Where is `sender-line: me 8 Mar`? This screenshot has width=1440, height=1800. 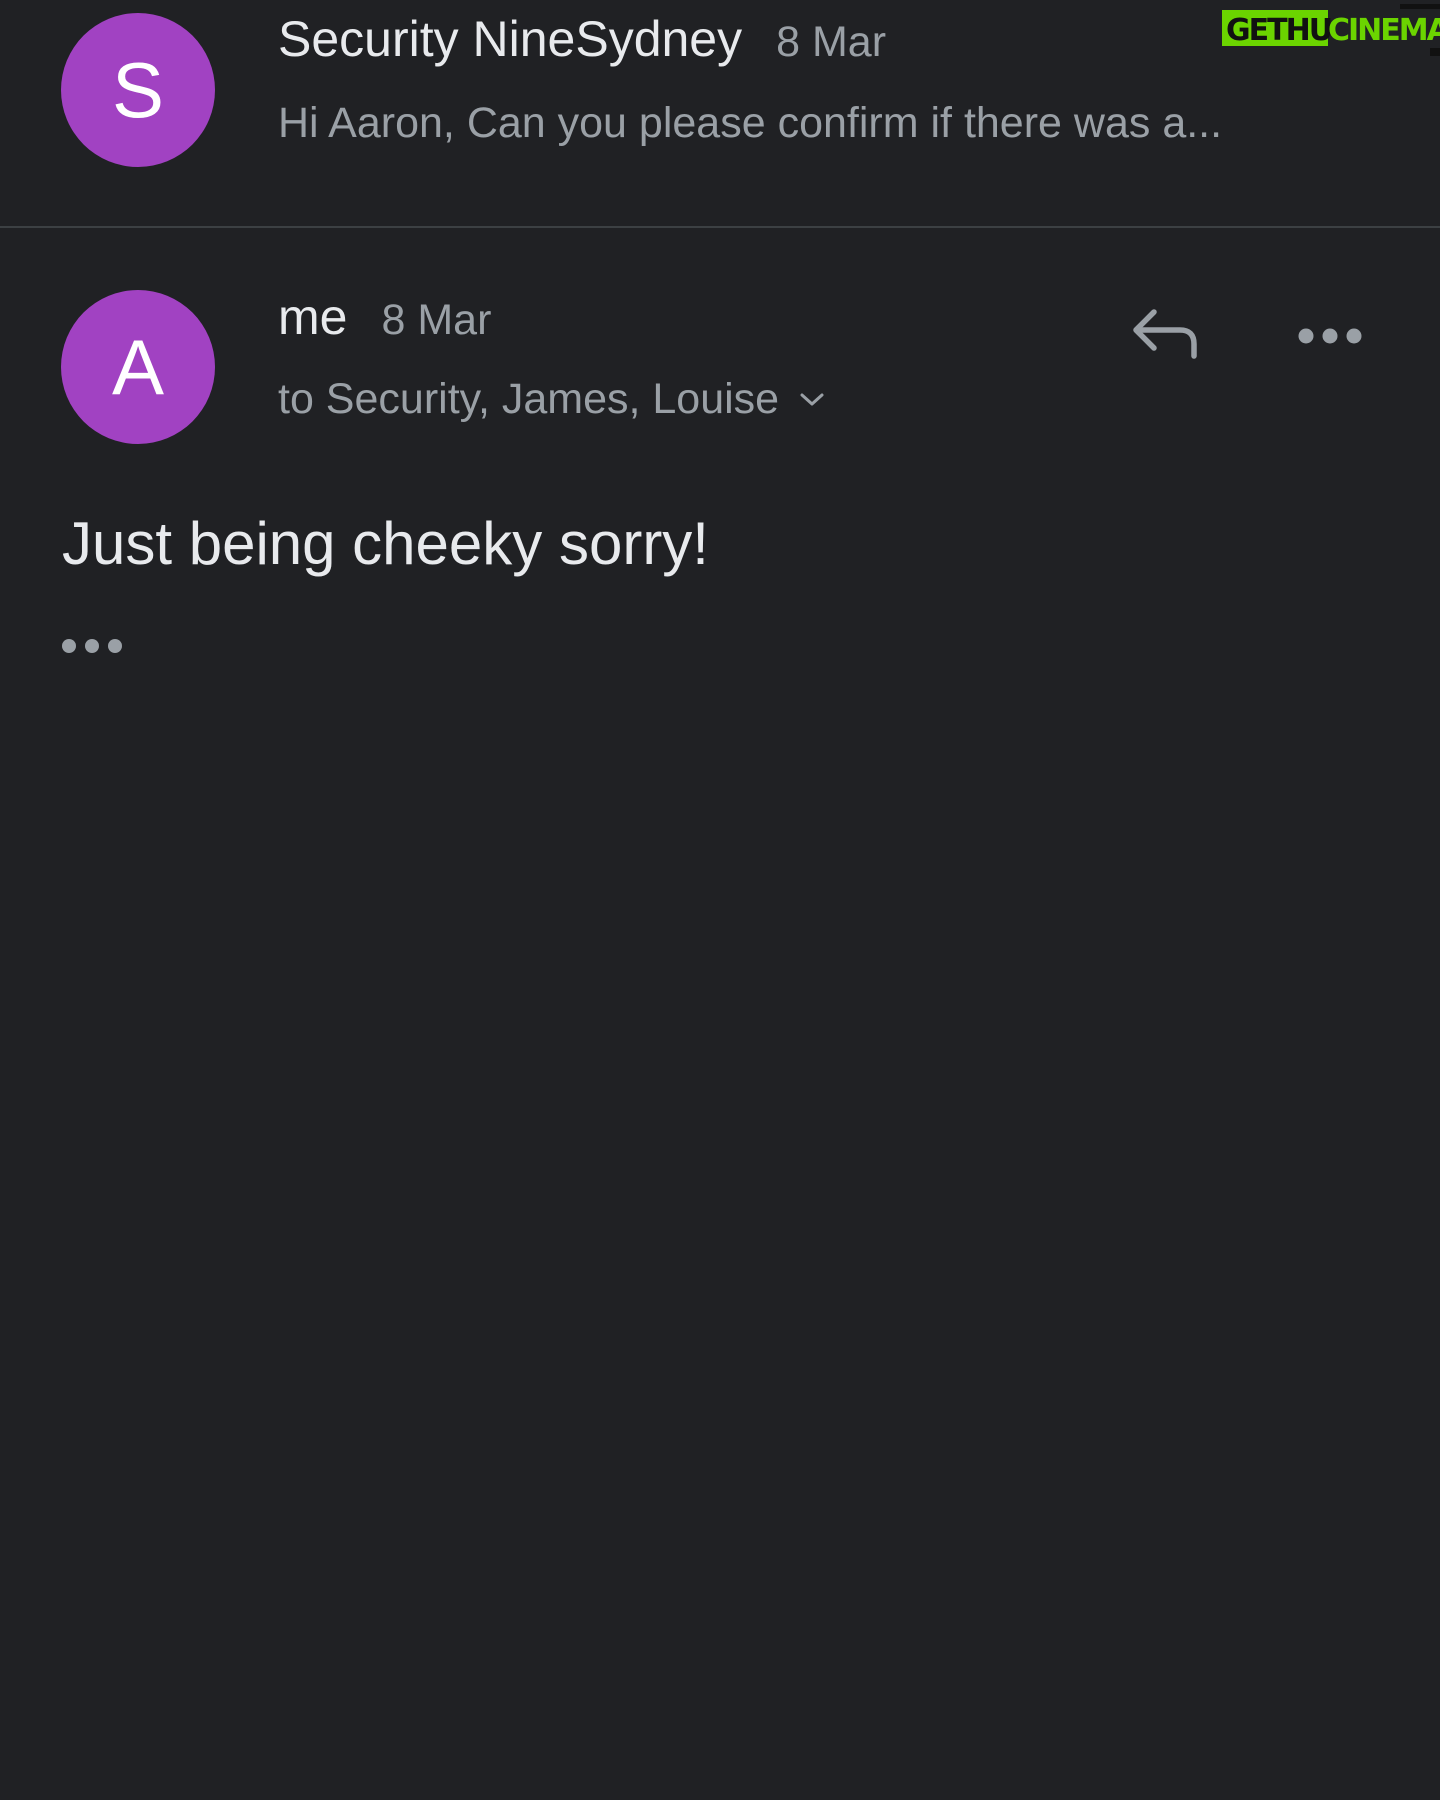 sender-line: me 8 Mar is located at coordinates (384, 317).